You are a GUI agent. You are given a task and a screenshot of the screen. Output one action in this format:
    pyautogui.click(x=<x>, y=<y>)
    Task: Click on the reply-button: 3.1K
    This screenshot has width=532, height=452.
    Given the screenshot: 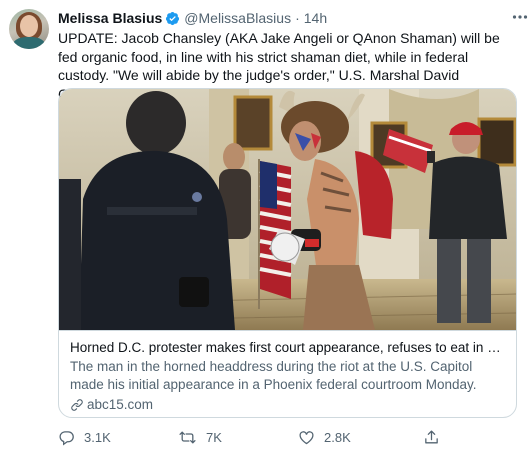 What is the action you would take?
    pyautogui.click(x=84, y=437)
    